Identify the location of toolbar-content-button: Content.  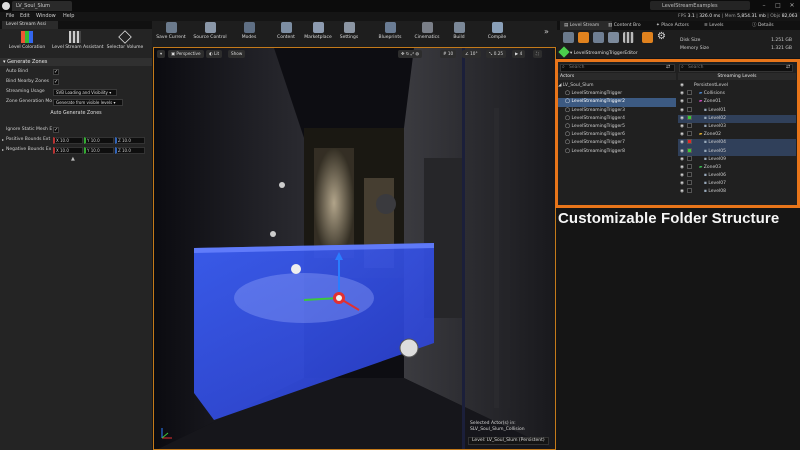
(286, 34).